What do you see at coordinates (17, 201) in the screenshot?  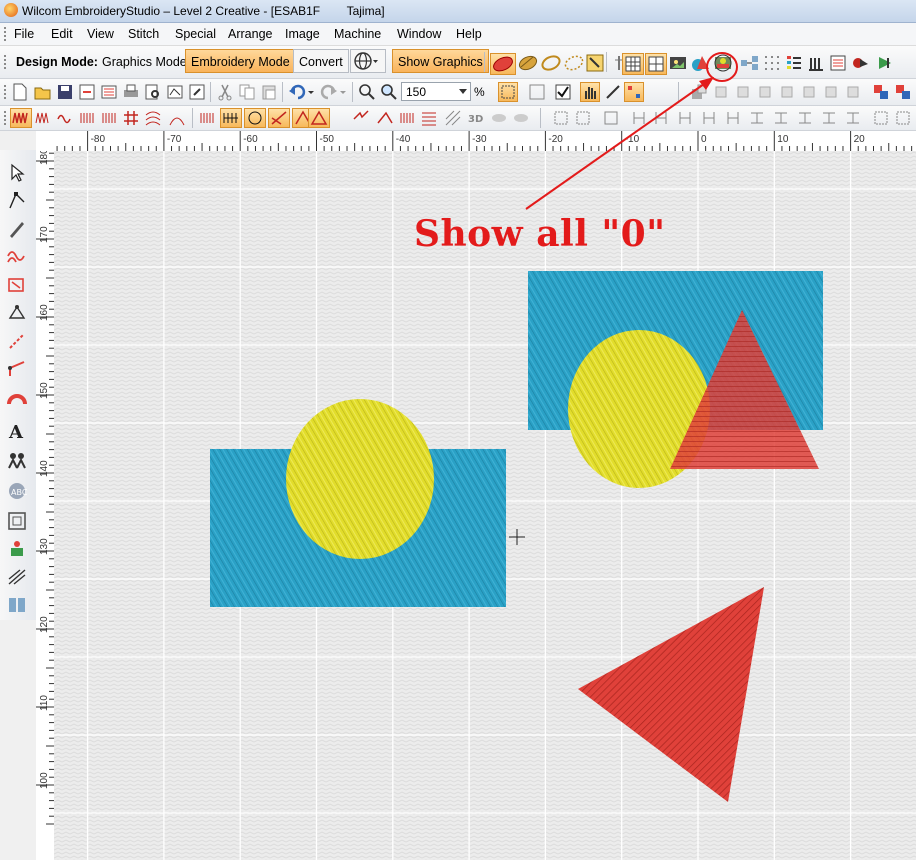 I see `reshape-icon` at bounding box center [17, 201].